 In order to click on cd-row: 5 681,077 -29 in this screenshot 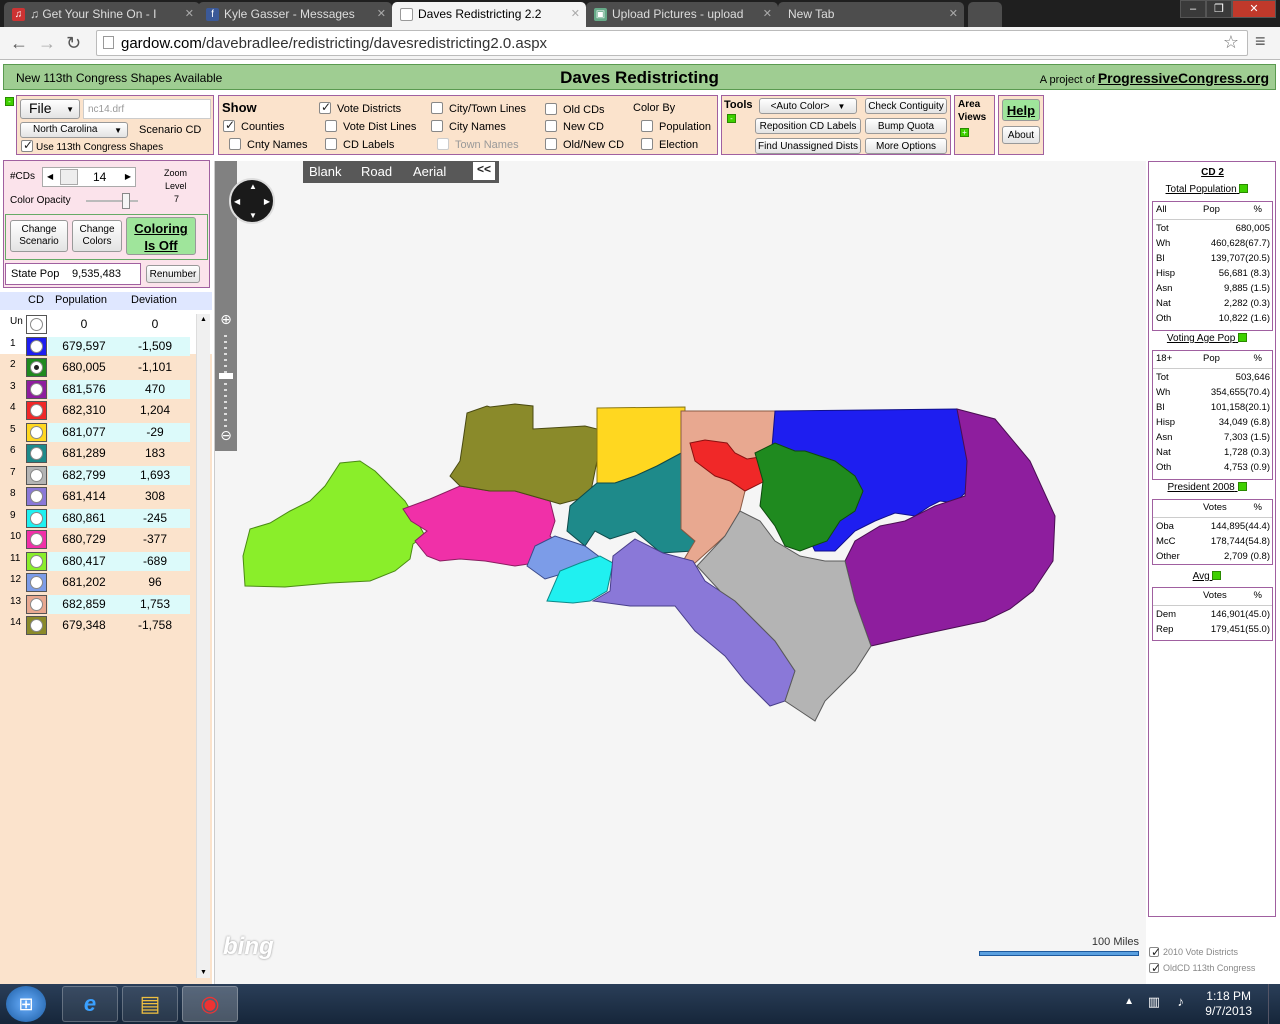, I will do `click(106, 433)`.